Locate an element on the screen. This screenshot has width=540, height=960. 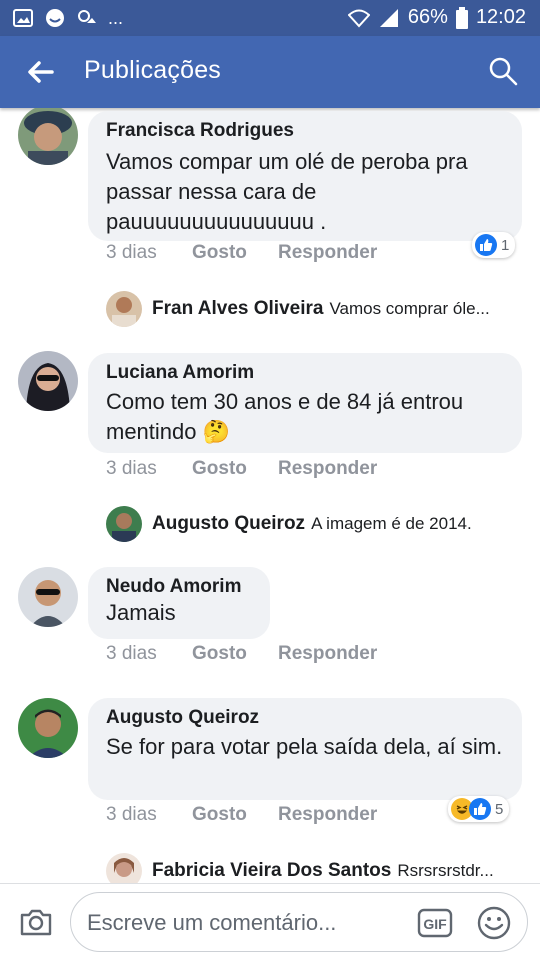
camera-icon is located at coordinates (36, 922).